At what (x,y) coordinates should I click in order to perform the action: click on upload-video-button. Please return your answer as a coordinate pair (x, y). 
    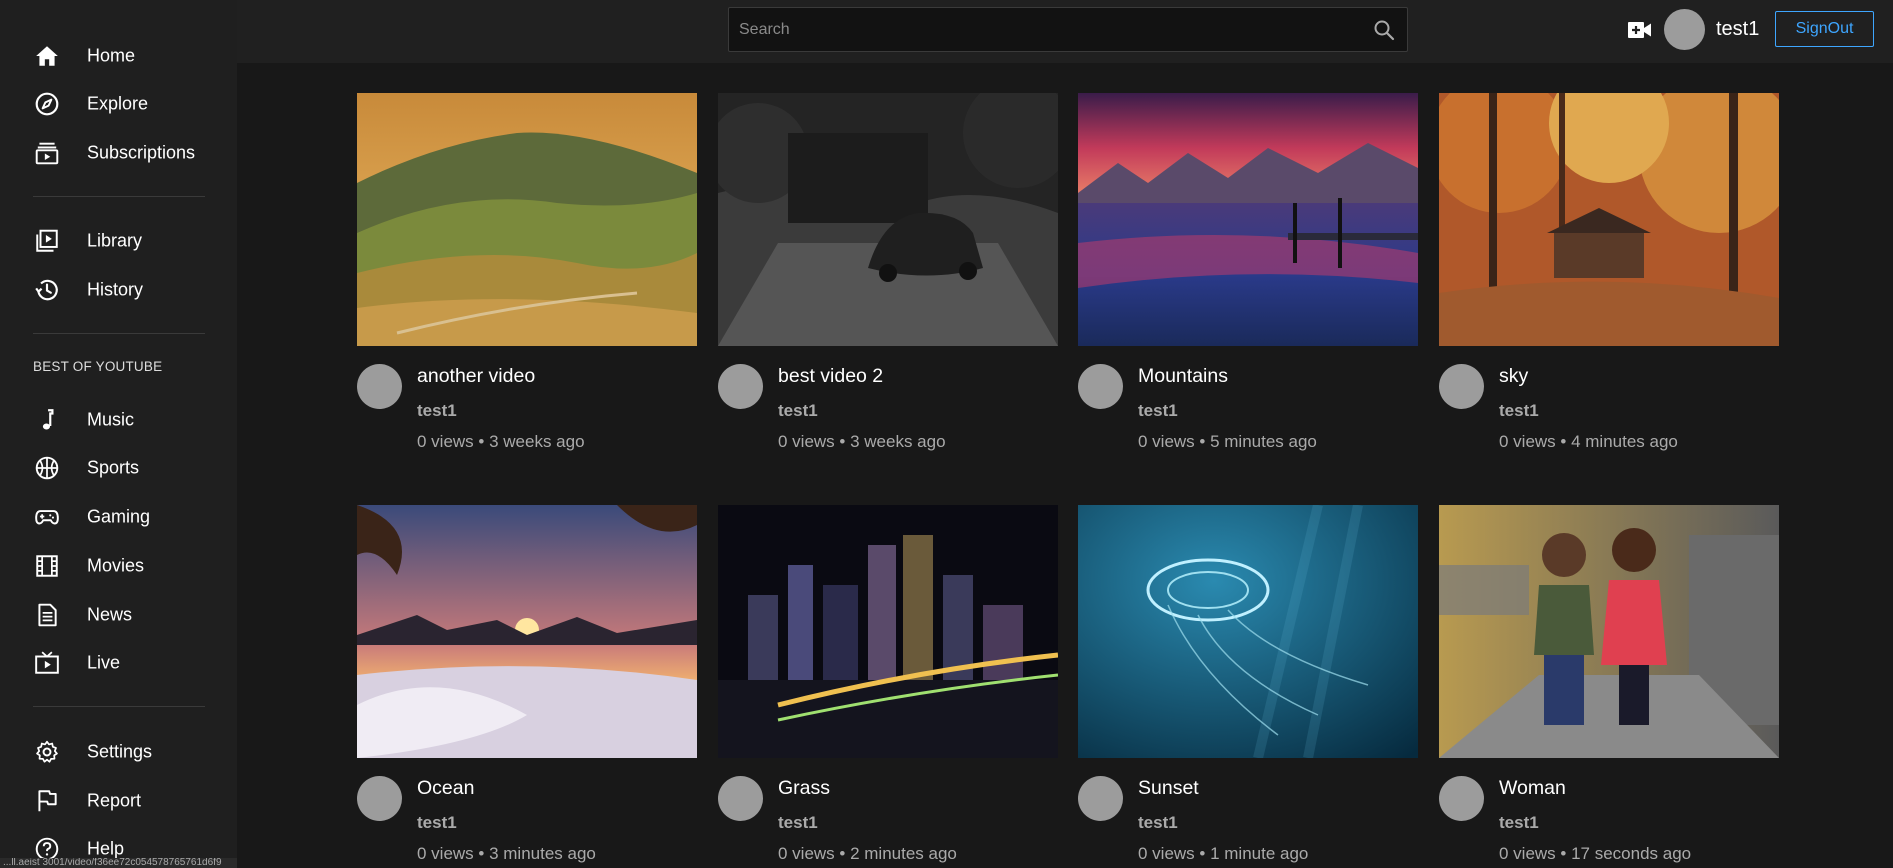
    Looking at the image, I should click on (1640, 30).